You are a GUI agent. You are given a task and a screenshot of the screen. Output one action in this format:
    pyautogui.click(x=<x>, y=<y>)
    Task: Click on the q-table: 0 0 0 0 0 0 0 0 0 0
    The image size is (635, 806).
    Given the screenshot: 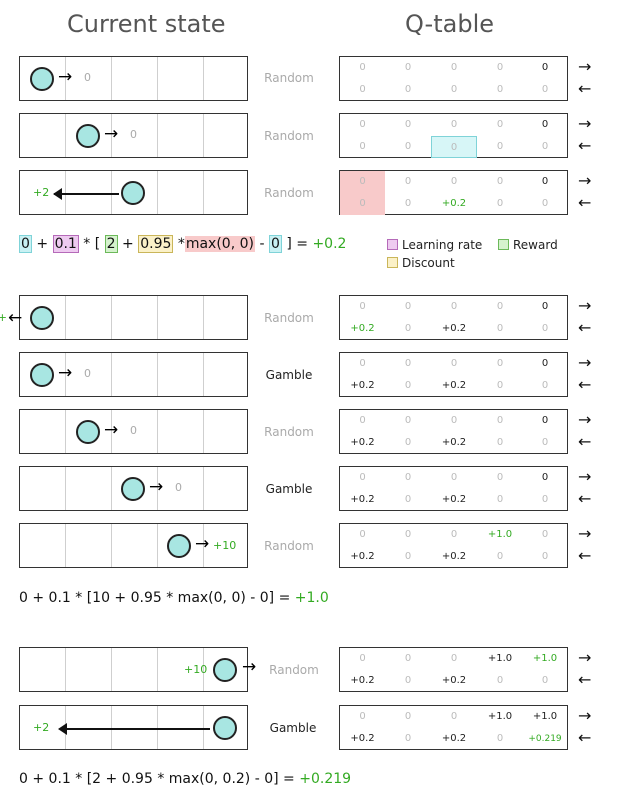 What is the action you would take?
    pyautogui.click(x=453, y=78)
    